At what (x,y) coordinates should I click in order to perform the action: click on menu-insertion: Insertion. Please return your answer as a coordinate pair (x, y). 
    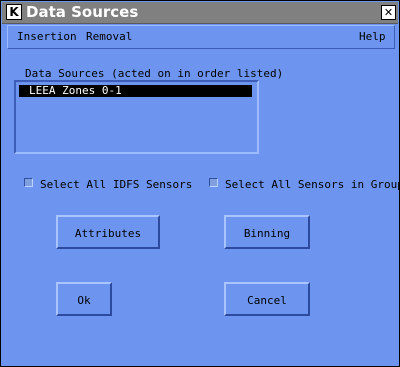
    Looking at the image, I should click on (47, 36).